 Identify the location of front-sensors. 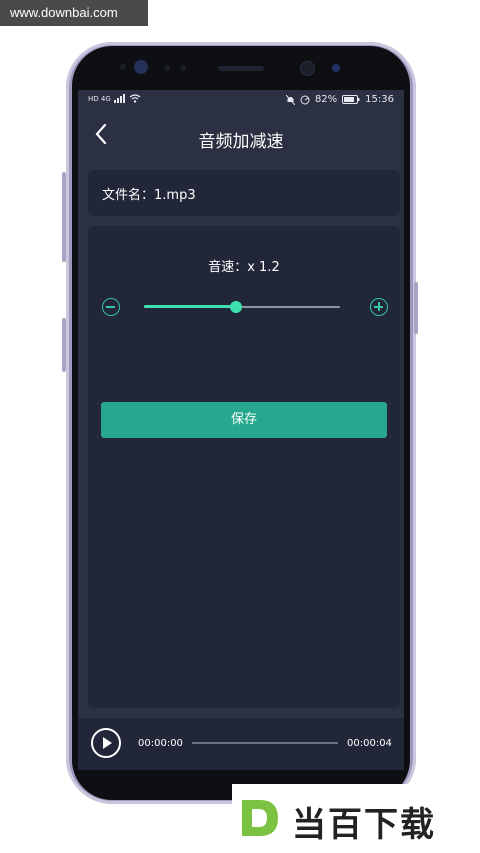
(241, 68).